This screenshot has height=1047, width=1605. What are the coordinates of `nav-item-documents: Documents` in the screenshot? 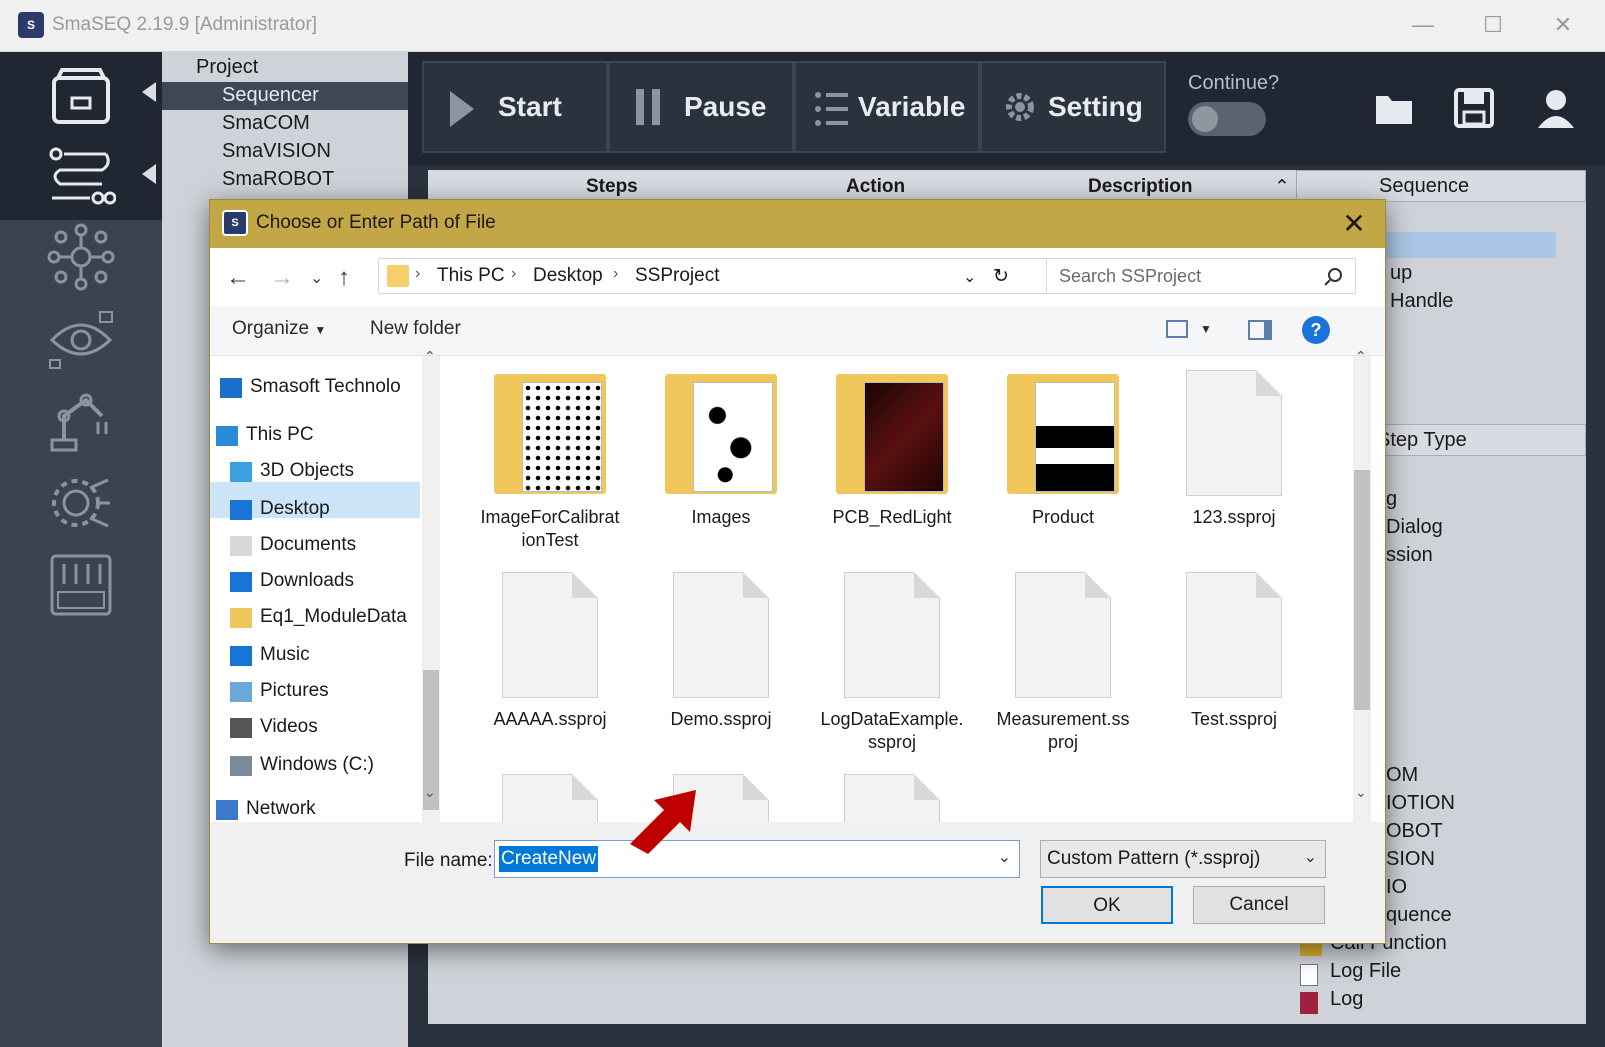 It's located at (315, 547).